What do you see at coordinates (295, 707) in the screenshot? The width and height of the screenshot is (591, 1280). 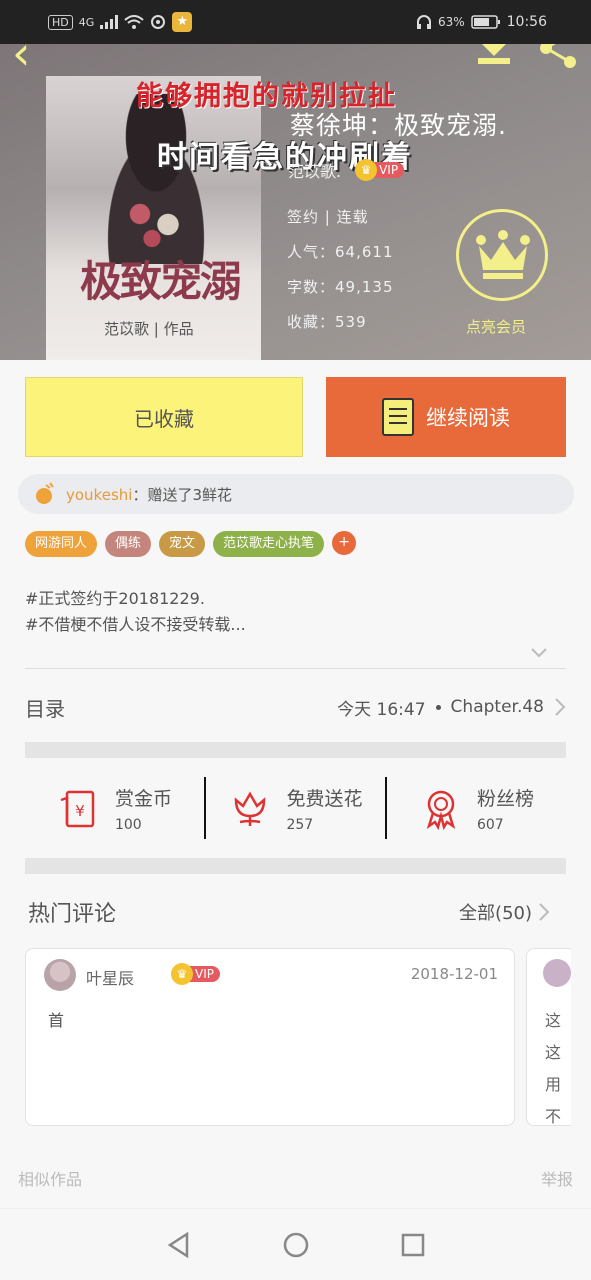 I see `table-of-contents-row: 目录 今天 16:47 Chapter.48` at bounding box center [295, 707].